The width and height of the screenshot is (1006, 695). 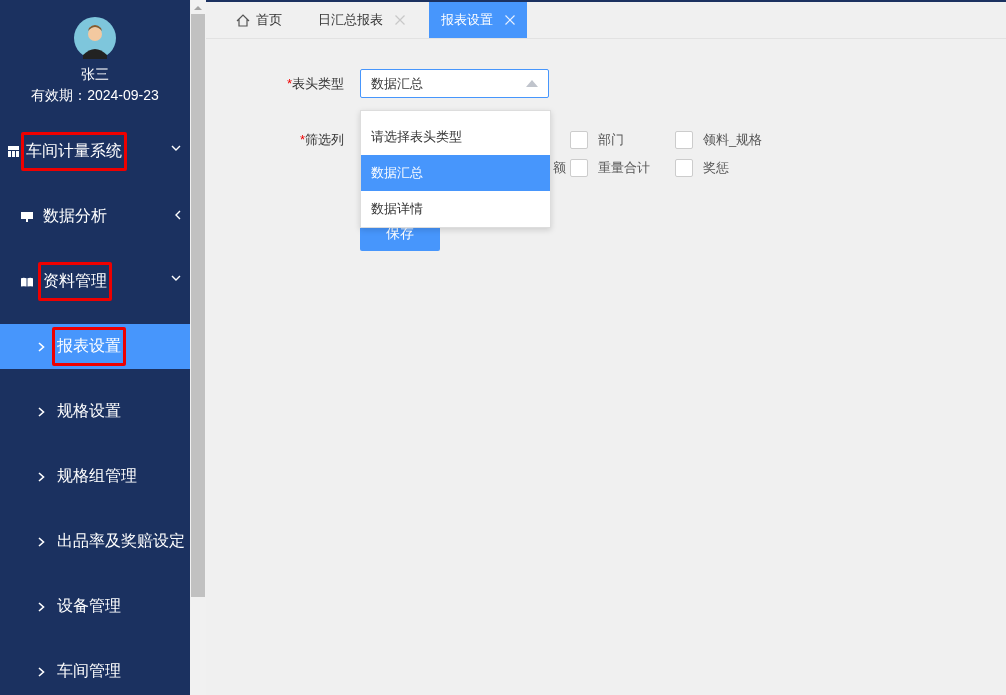 What do you see at coordinates (733, 140) in the screenshot?
I see `checkbox-label: 领料_规格` at bounding box center [733, 140].